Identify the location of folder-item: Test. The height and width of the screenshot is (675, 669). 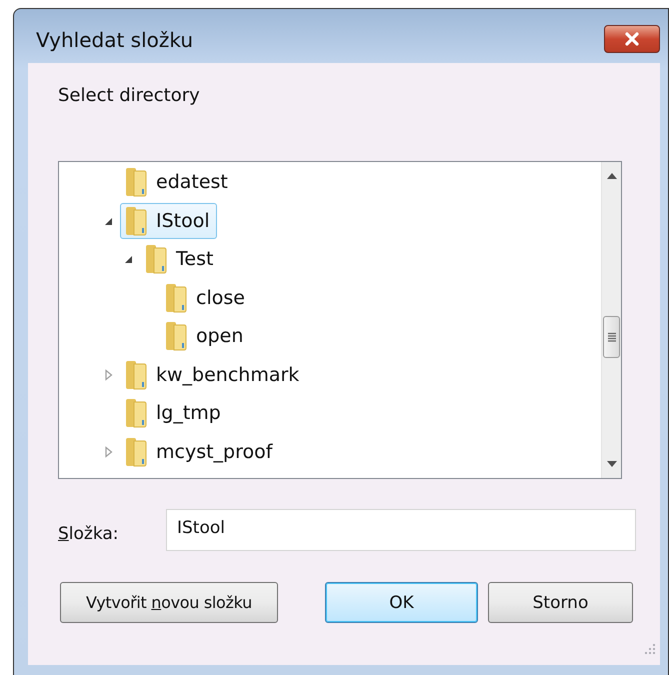
(180, 259).